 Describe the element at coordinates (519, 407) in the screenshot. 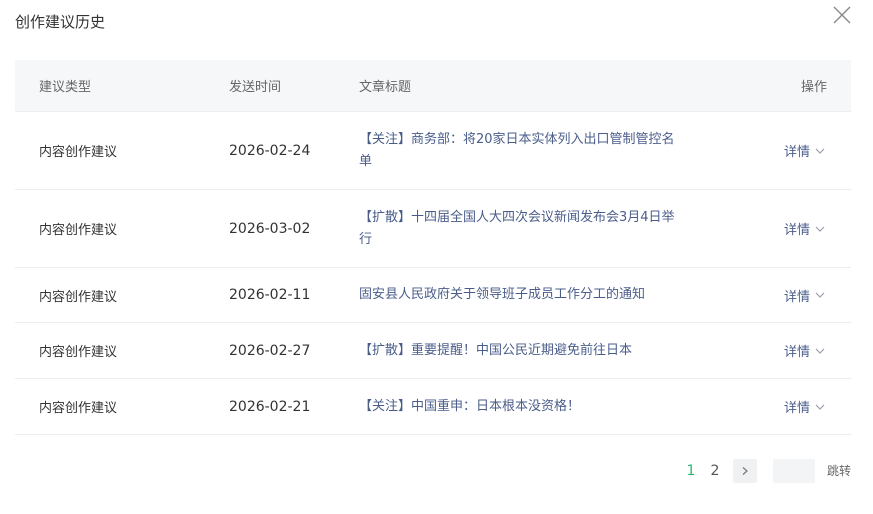

I see `article-title-link: 【关注】中国重申：日本根本没资格！` at that location.